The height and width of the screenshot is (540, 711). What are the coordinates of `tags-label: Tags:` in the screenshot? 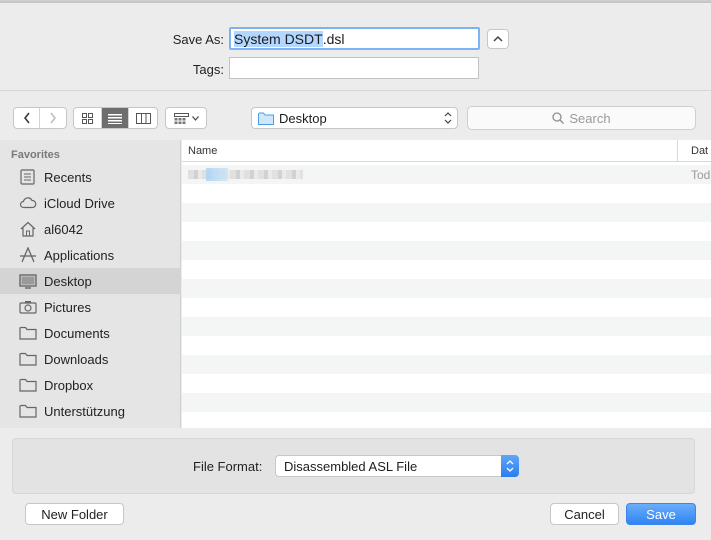 It's located at (208, 69).